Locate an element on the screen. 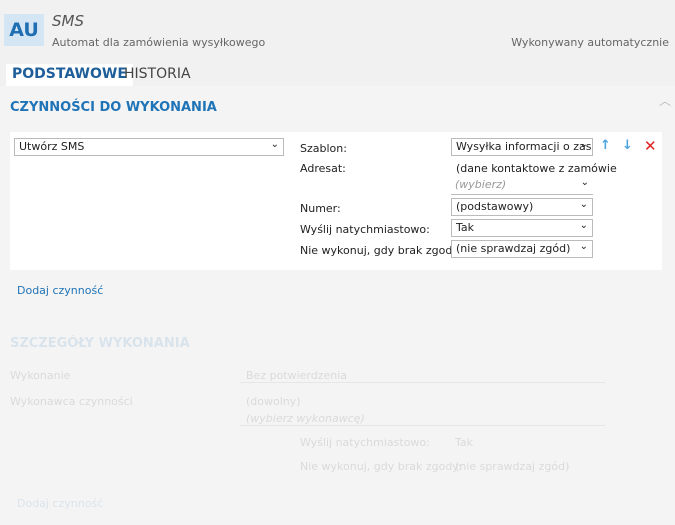 Image resolution: width=675 pixels, height=525 pixels. details-send-now-label: Wyślij natychmiastowo: is located at coordinates (365, 442).